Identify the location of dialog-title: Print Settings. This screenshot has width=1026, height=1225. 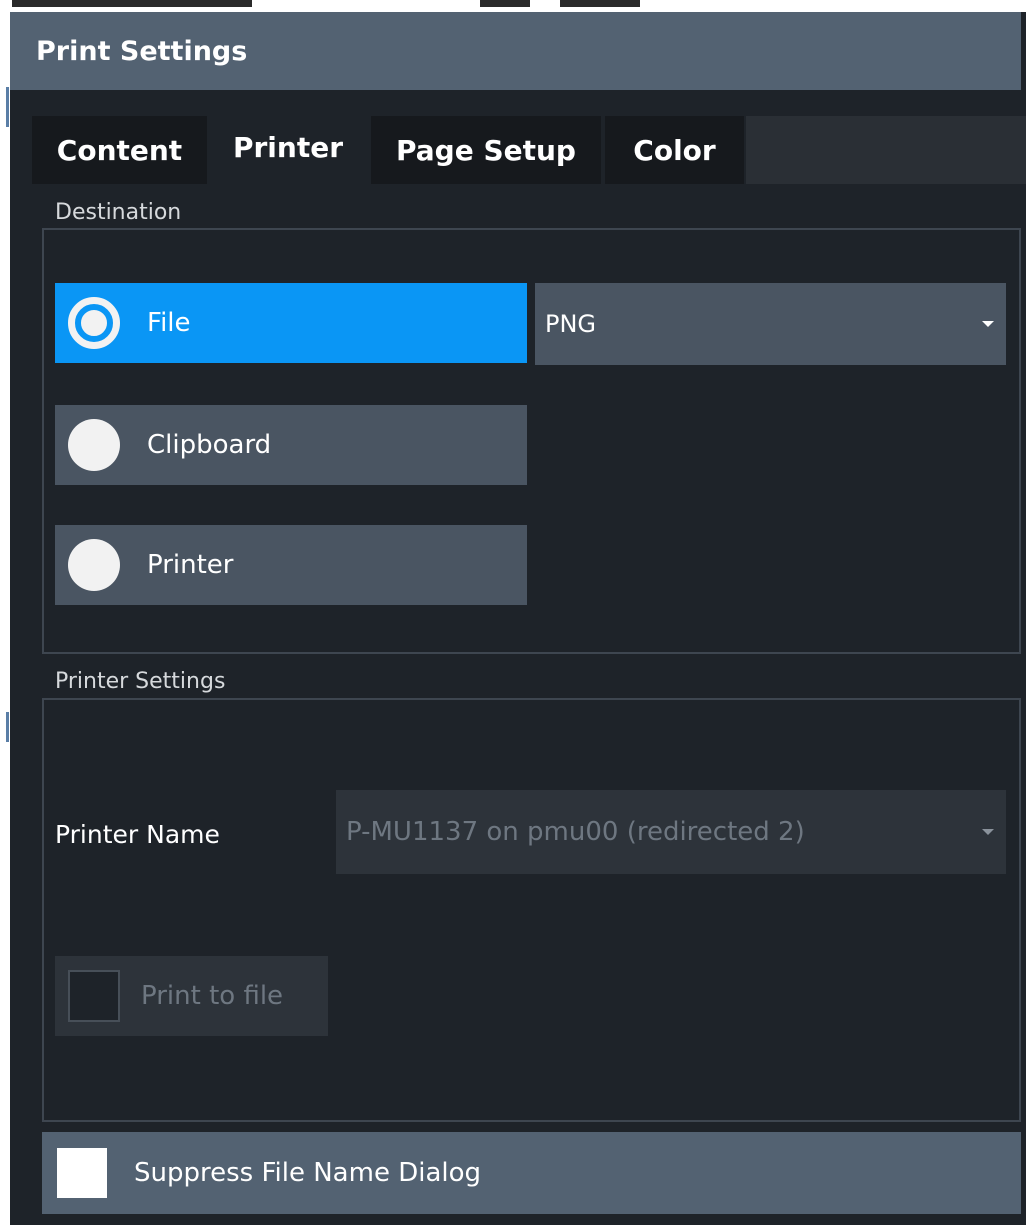
(142, 51).